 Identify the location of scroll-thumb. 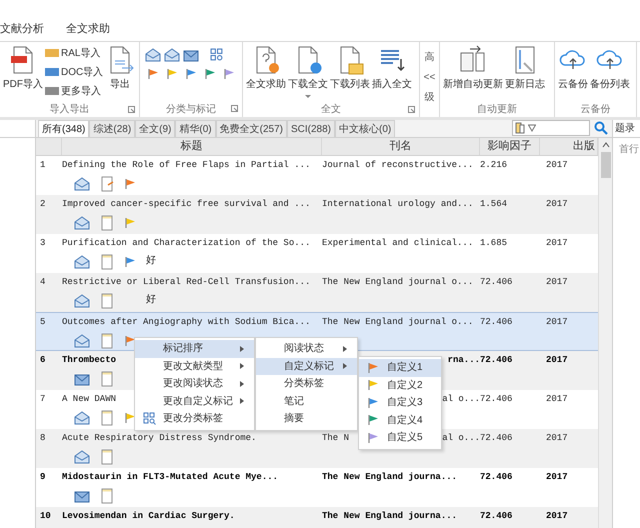
(605, 165).